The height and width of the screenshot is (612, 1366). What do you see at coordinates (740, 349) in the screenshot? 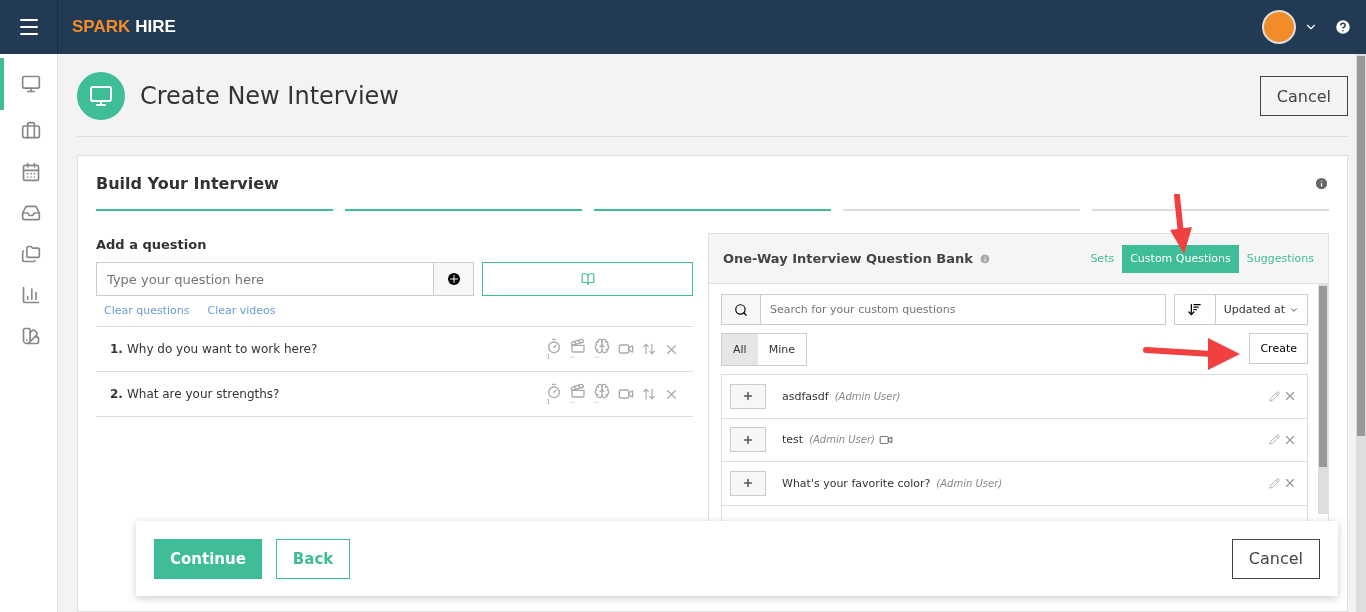
I see `filter-tab: All` at bounding box center [740, 349].